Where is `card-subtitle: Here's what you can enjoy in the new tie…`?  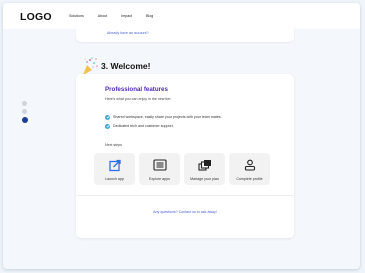 card-subtitle: Here's what you can enjoy in the new tie… is located at coordinates (138, 99).